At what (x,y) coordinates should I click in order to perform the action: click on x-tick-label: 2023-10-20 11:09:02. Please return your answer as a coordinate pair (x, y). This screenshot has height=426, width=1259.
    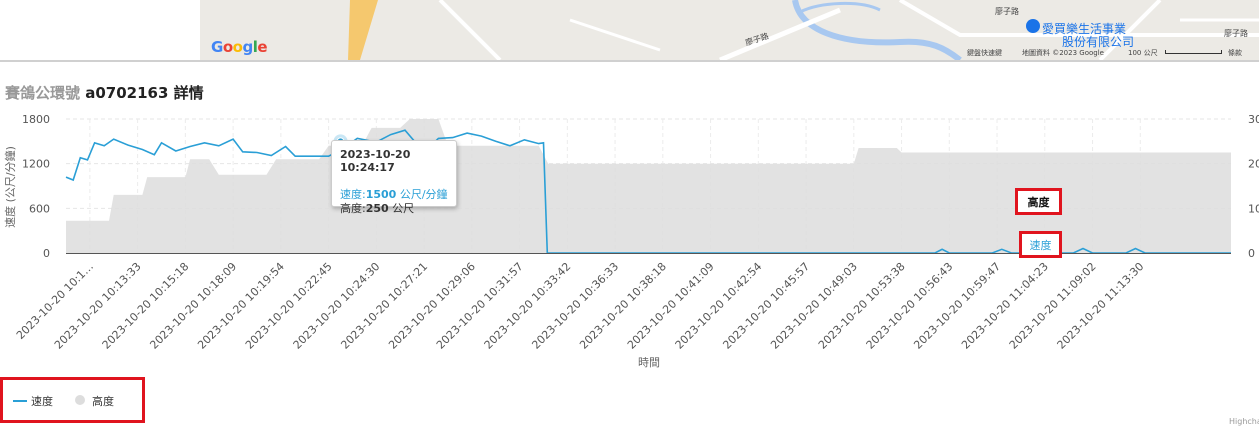
    Looking at the image, I should click on (1053, 306).